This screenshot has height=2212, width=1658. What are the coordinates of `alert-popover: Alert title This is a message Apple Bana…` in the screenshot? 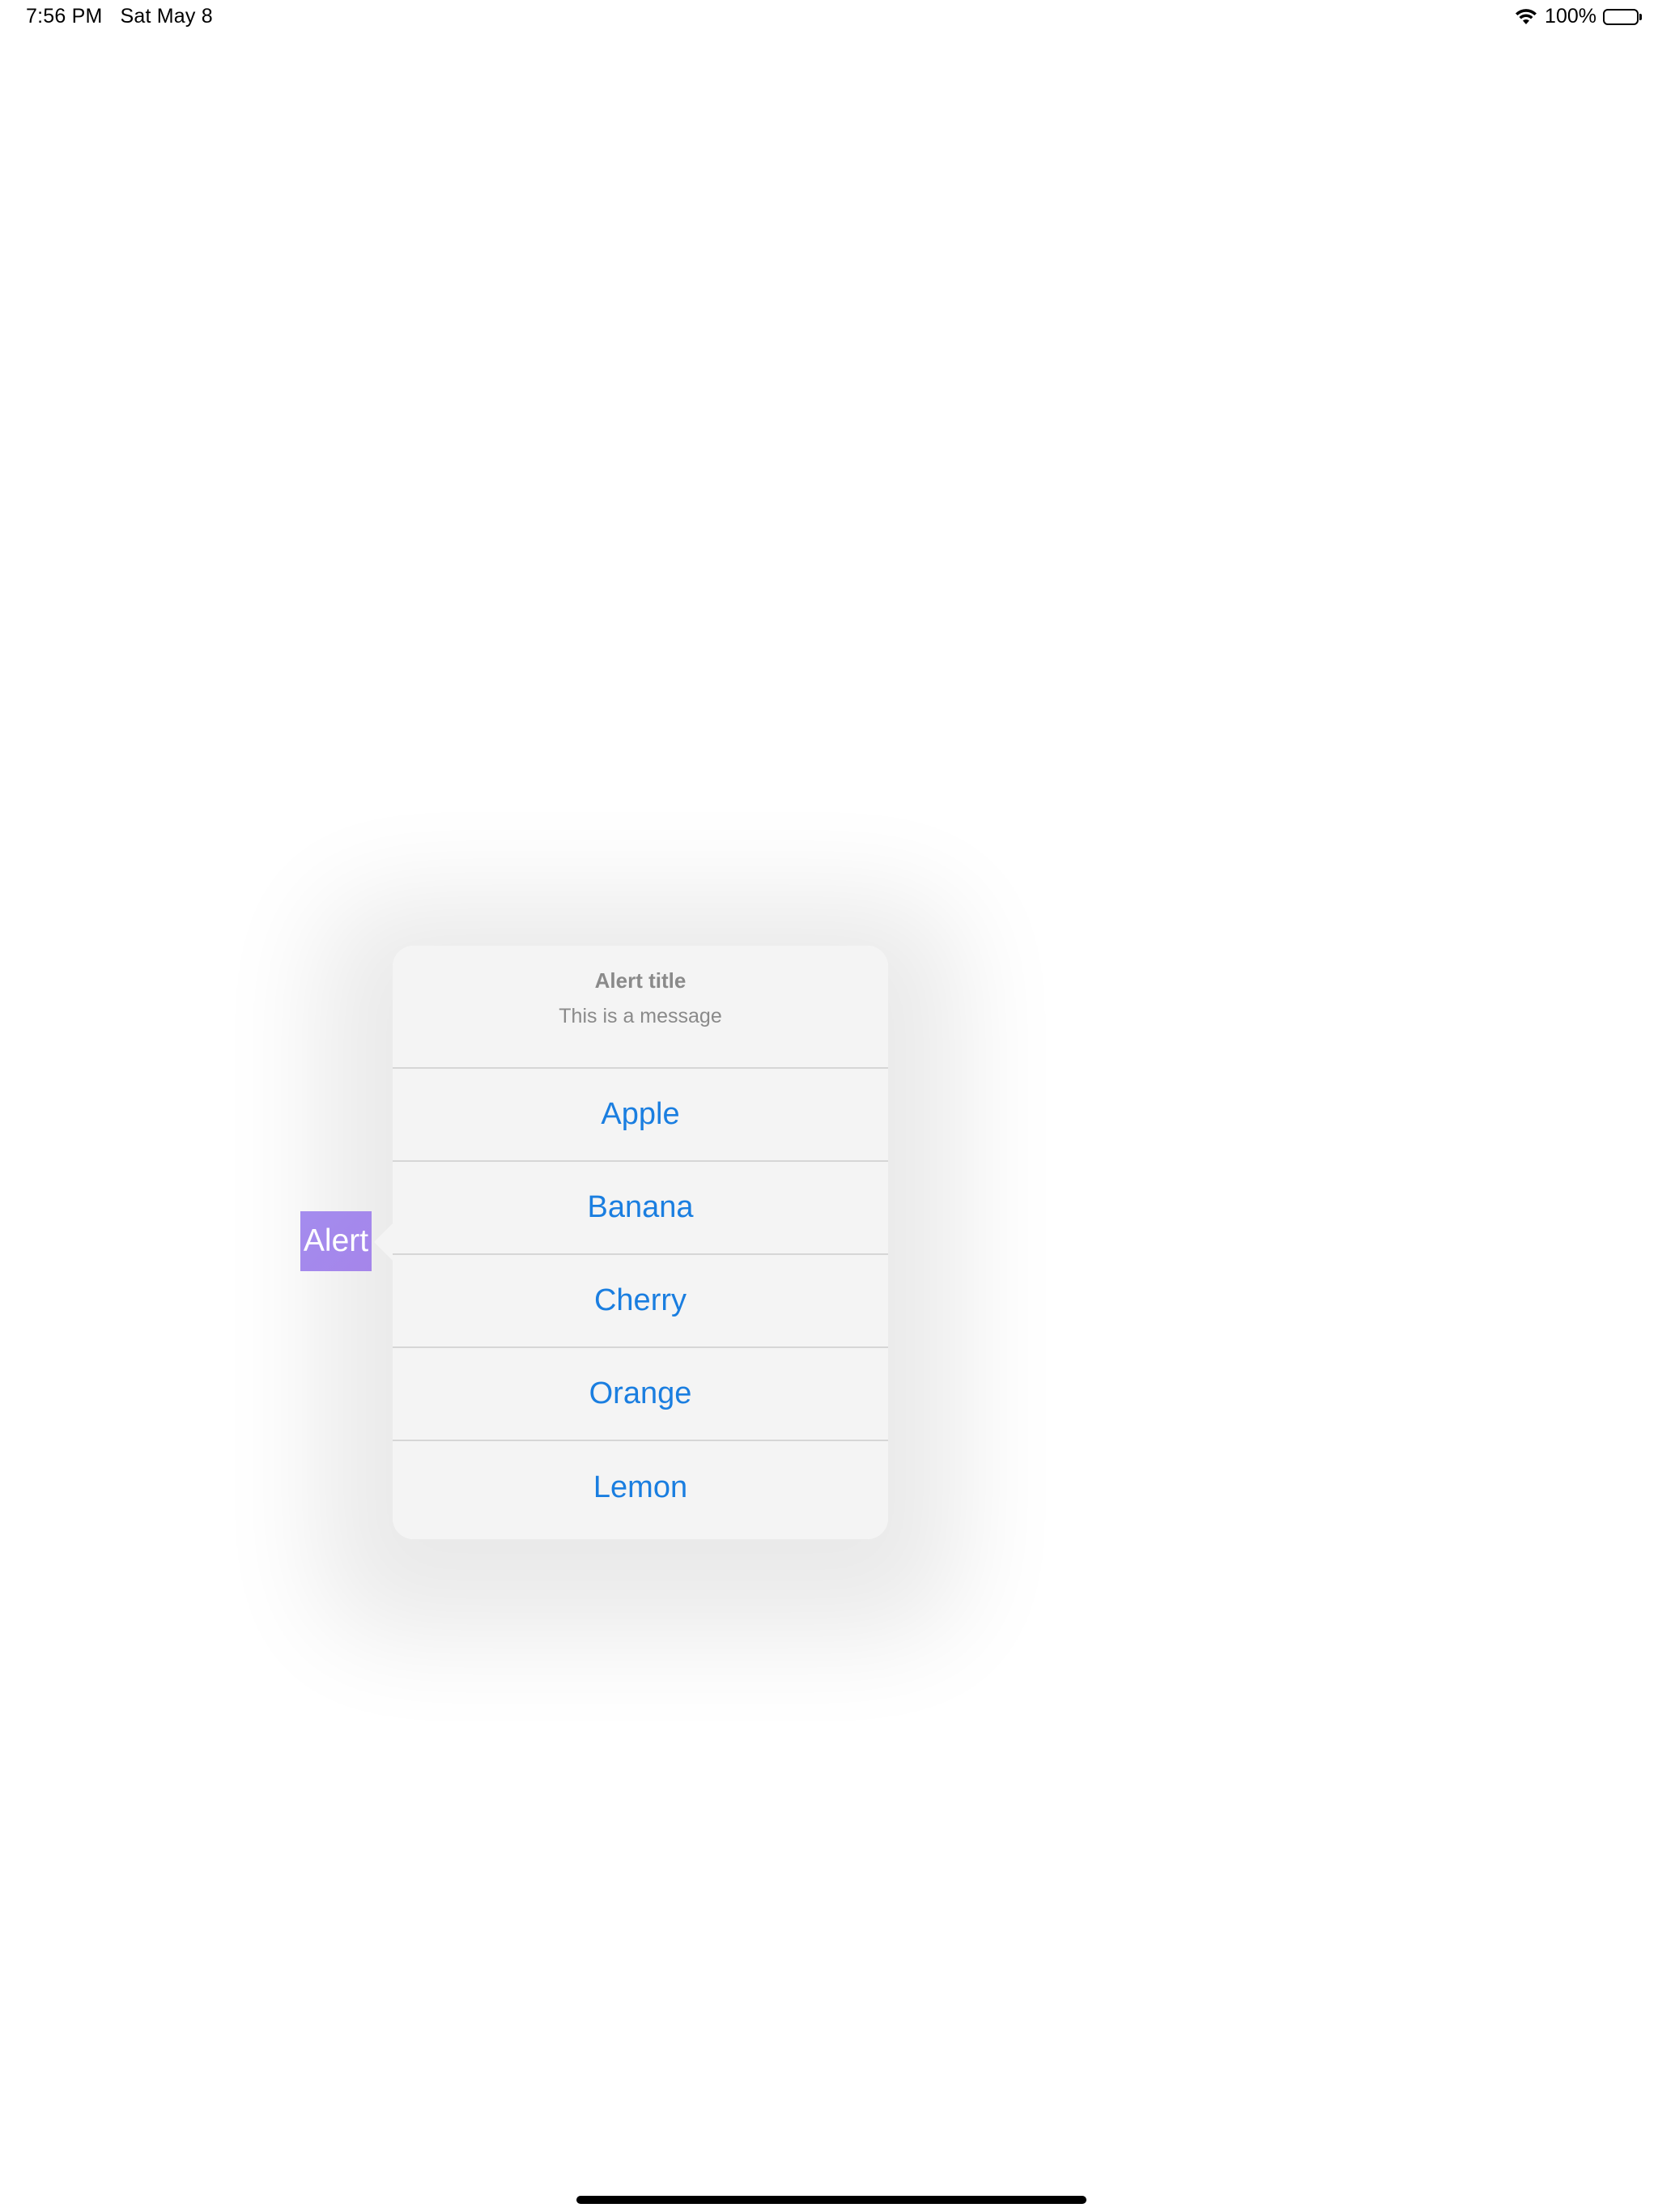 It's located at (640, 1243).